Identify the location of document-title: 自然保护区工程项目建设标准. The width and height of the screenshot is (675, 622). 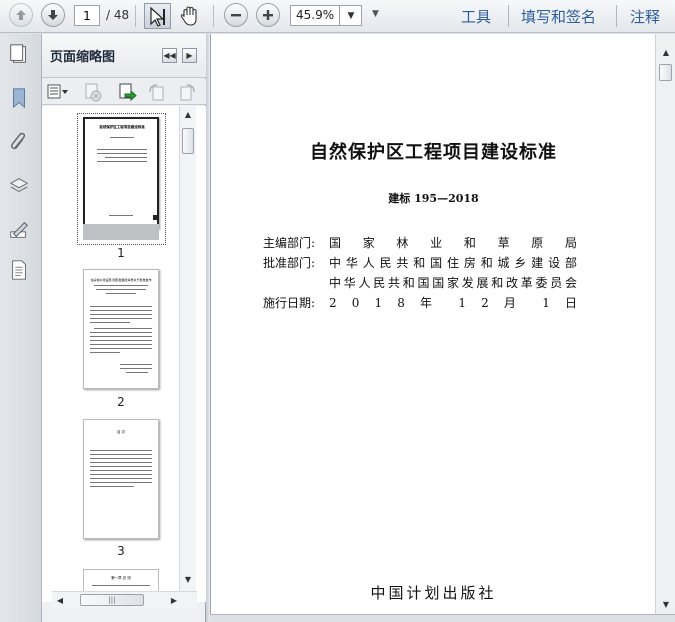
(433, 152).